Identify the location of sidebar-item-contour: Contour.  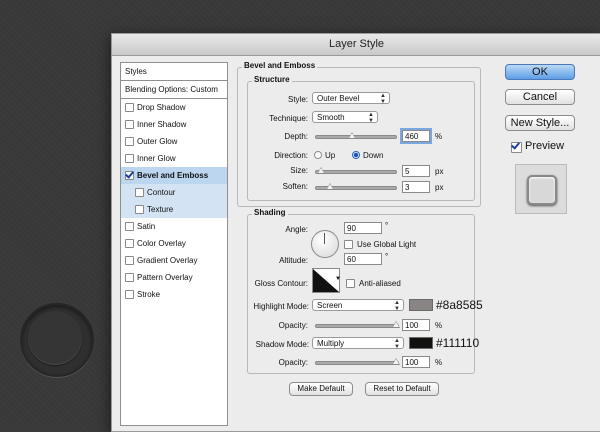
(174, 192).